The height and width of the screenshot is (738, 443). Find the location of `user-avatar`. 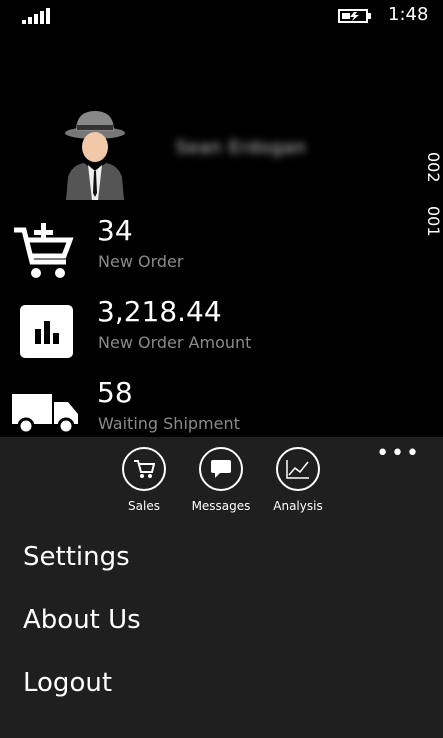

user-avatar is located at coordinates (95, 155).